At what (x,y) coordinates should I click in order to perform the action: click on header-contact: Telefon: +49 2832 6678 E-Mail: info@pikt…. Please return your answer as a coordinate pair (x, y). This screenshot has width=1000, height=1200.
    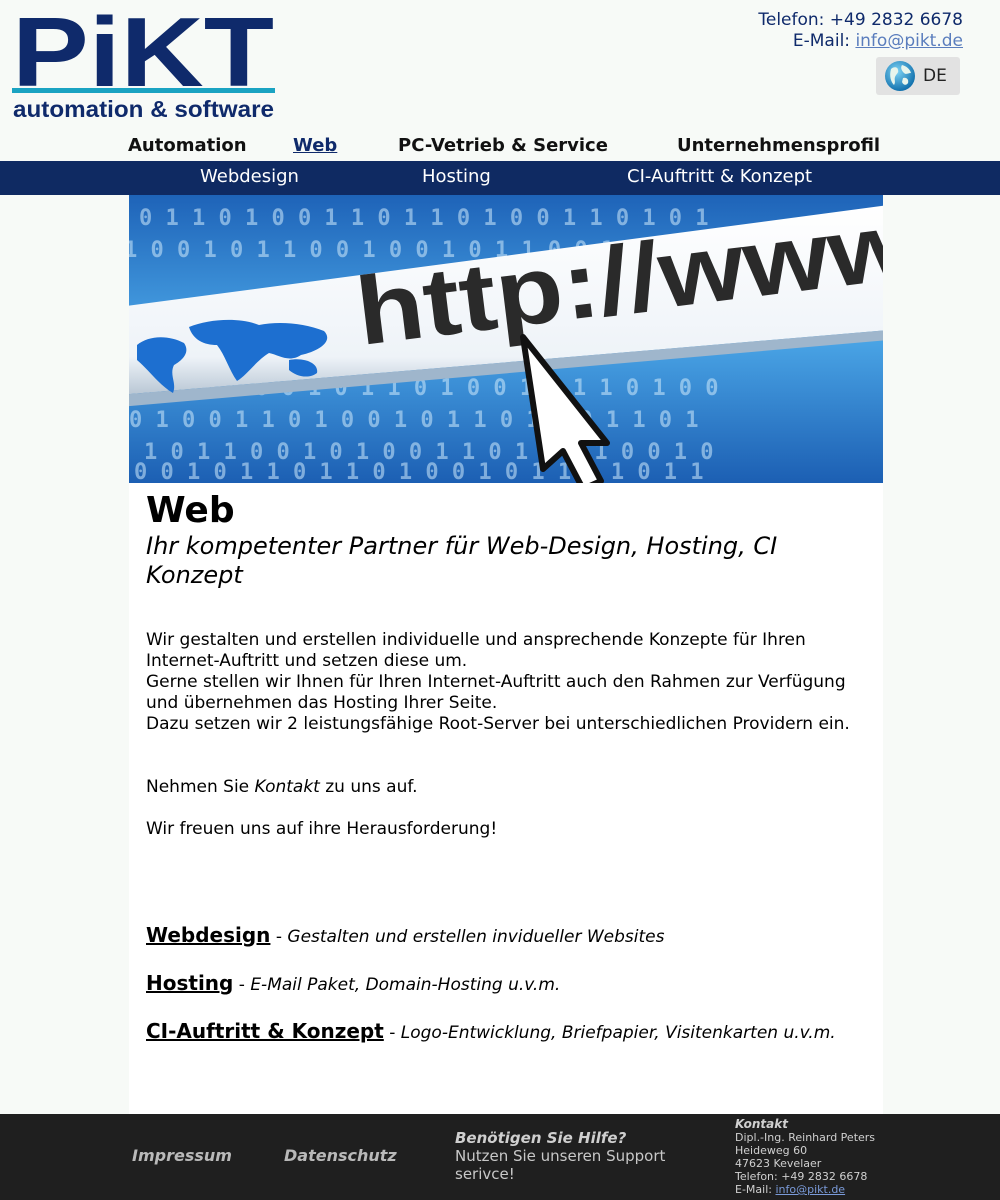
    Looking at the image, I should click on (860, 31).